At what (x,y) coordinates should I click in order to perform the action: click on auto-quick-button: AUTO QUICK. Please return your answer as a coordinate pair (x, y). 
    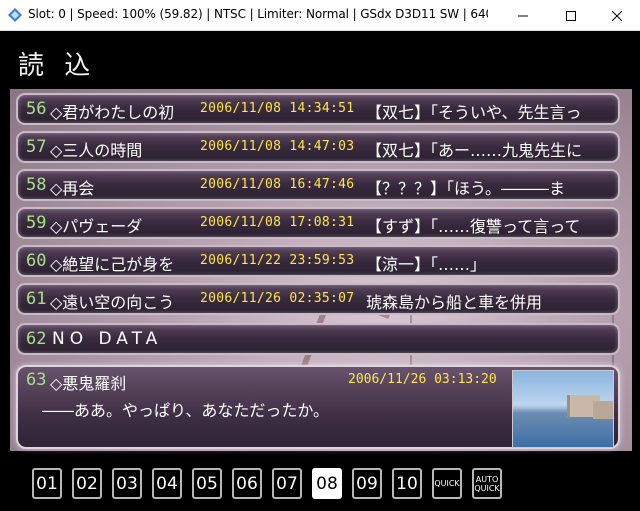
    Looking at the image, I should click on (487, 483).